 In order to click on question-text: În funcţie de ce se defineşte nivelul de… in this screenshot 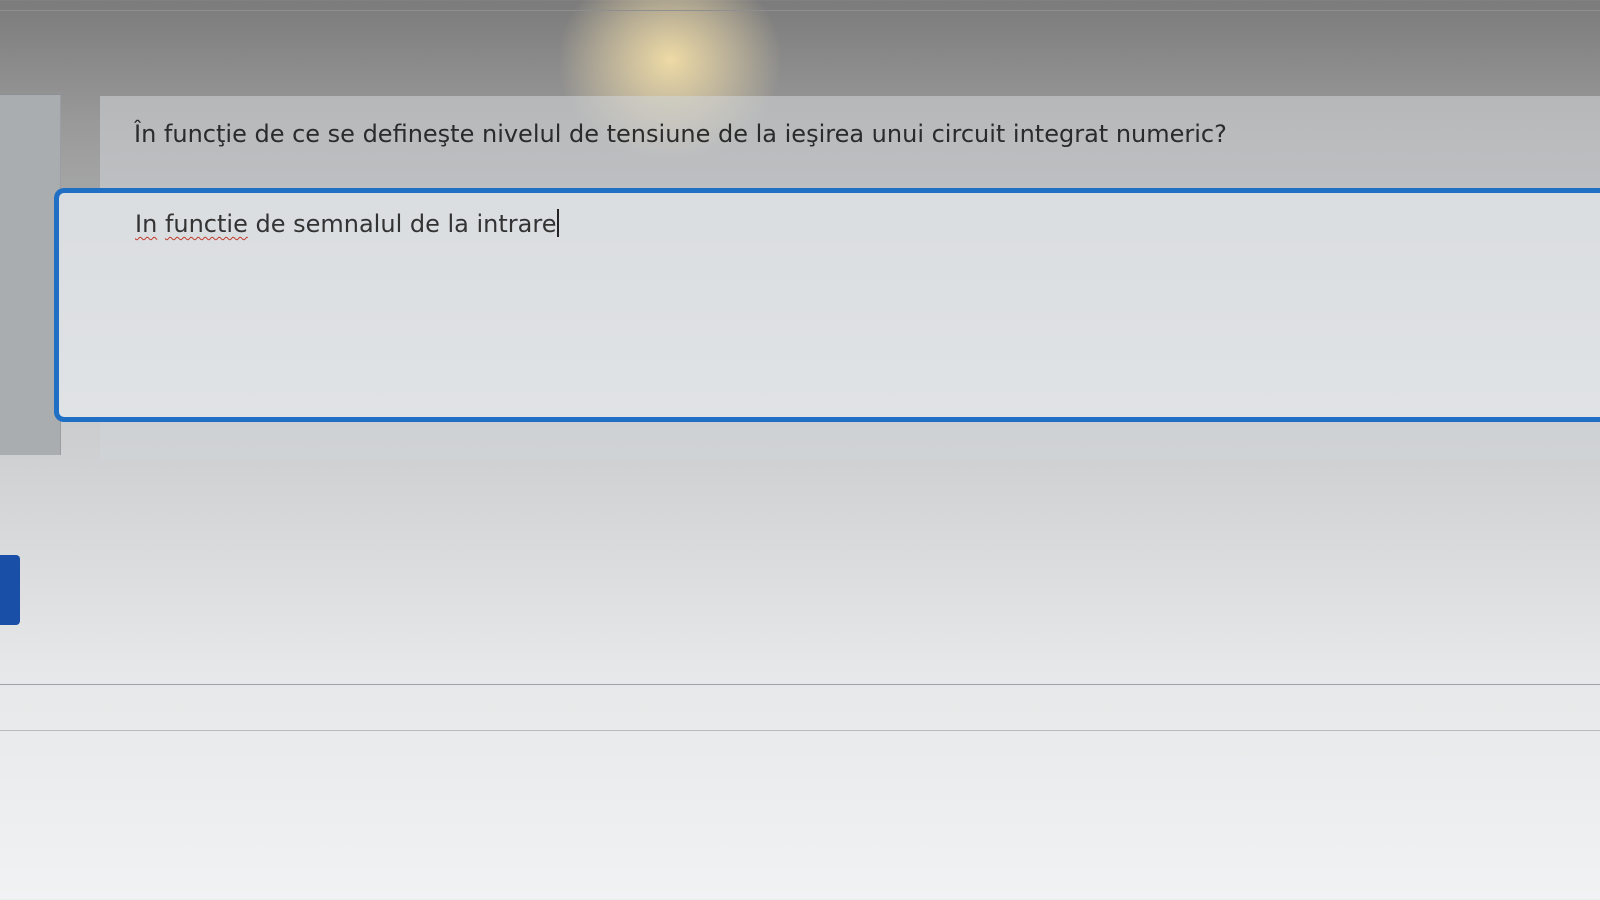, I will do `click(680, 134)`.